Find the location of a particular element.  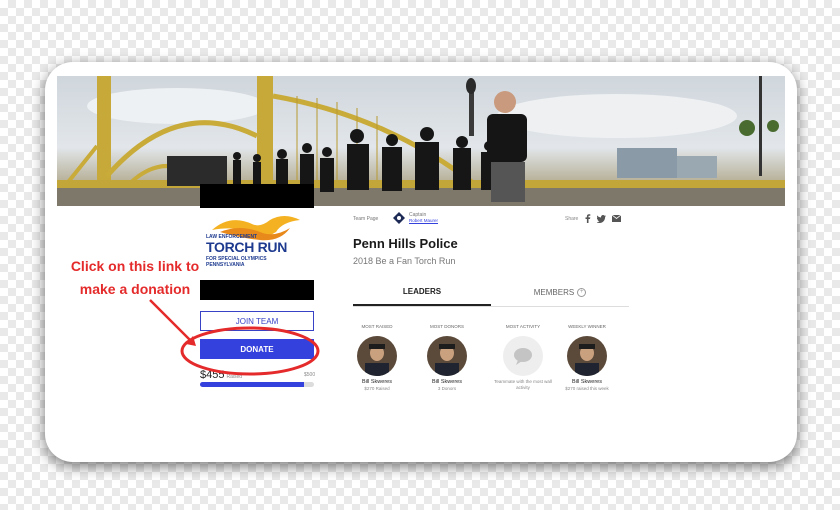

annotation-arrow is located at coordinates (171, 321).